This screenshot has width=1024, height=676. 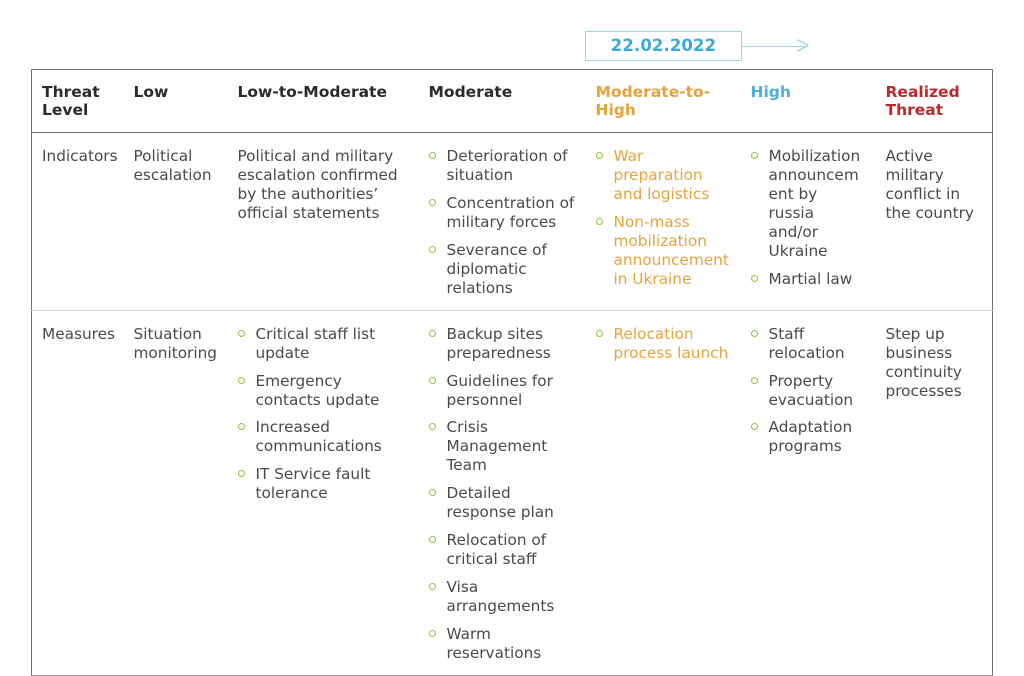 What do you see at coordinates (808, 101) in the screenshot?
I see `header-cell-high: High` at bounding box center [808, 101].